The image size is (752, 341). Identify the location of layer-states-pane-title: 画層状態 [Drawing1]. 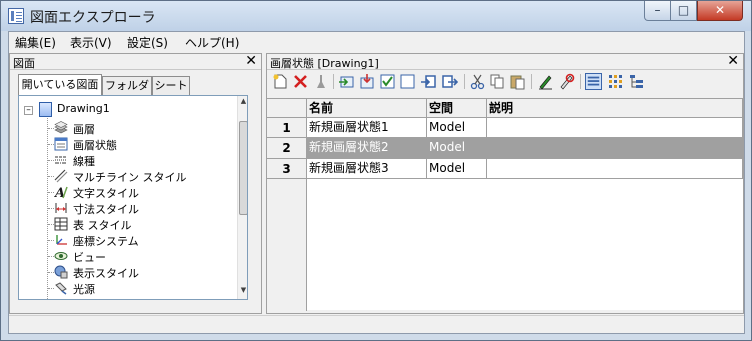
(324, 63).